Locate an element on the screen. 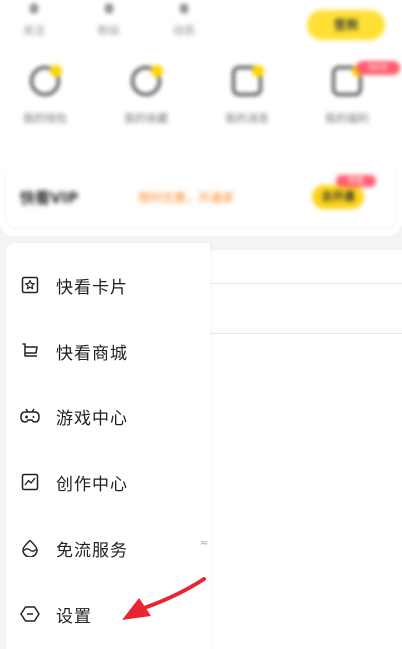 This screenshot has width=402, height=649. stats-row: 0 关注 0 粉丝 0 动态 is located at coordinates (150, 23).